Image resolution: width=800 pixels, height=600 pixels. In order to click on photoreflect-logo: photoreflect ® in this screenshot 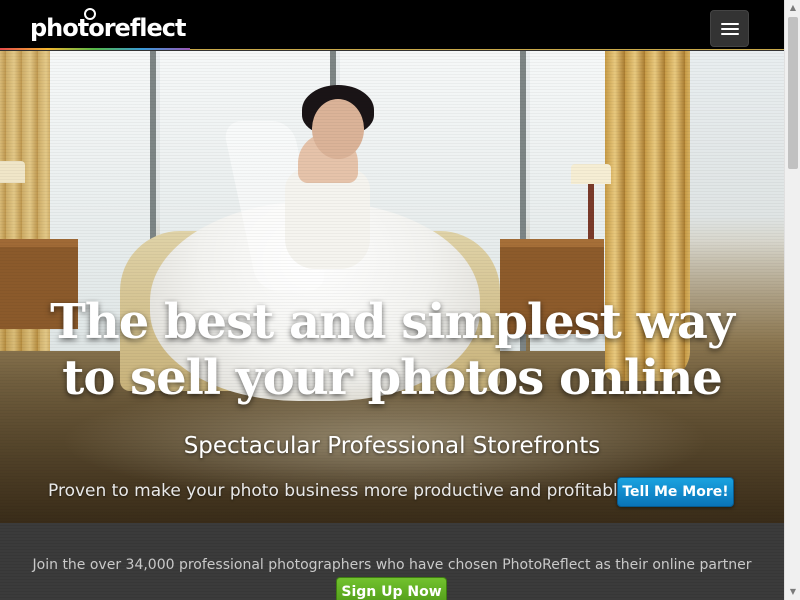, I will do `click(115, 37)`.